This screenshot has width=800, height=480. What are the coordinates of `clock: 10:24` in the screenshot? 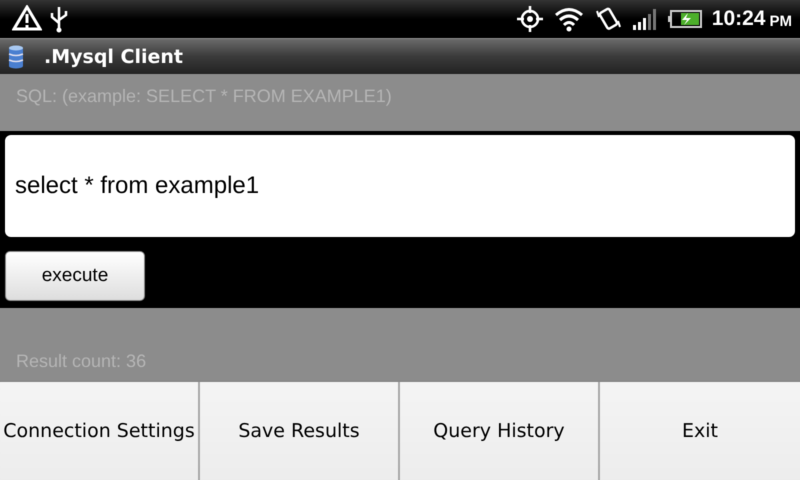 It's located at (739, 19).